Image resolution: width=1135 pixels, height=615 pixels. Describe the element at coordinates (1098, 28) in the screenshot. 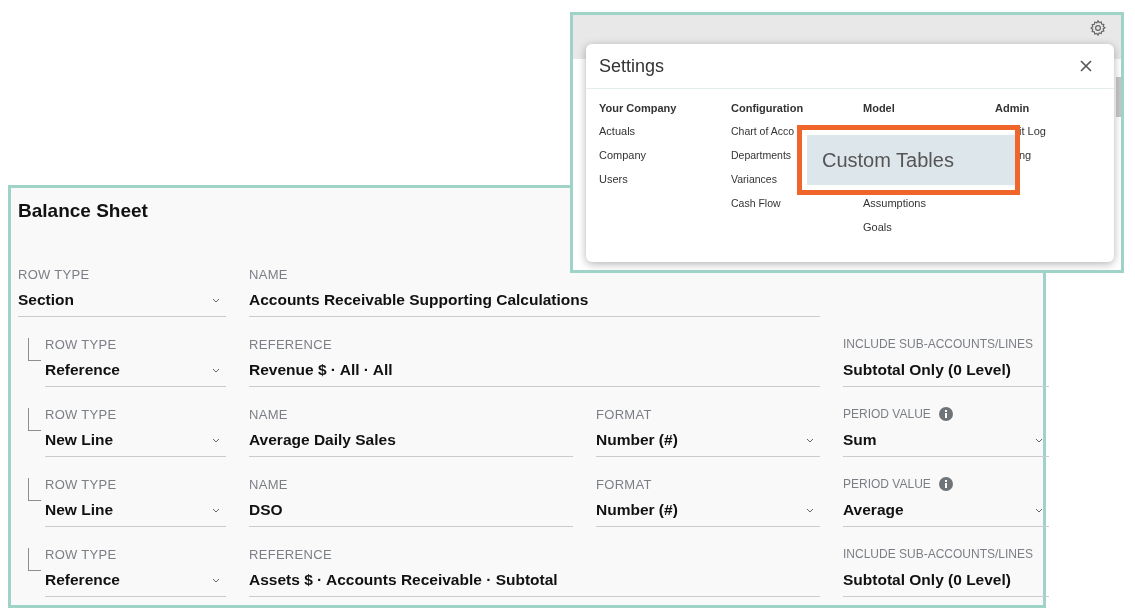

I see `settings-icon` at that location.